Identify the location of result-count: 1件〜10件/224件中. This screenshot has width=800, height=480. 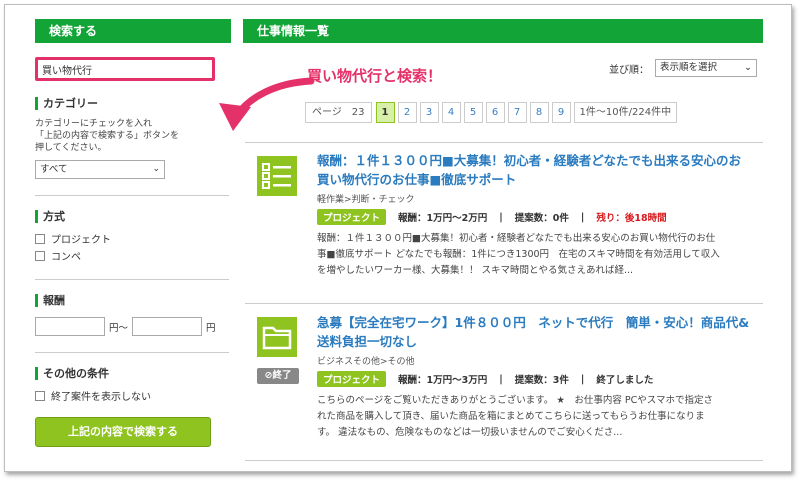
(625, 112).